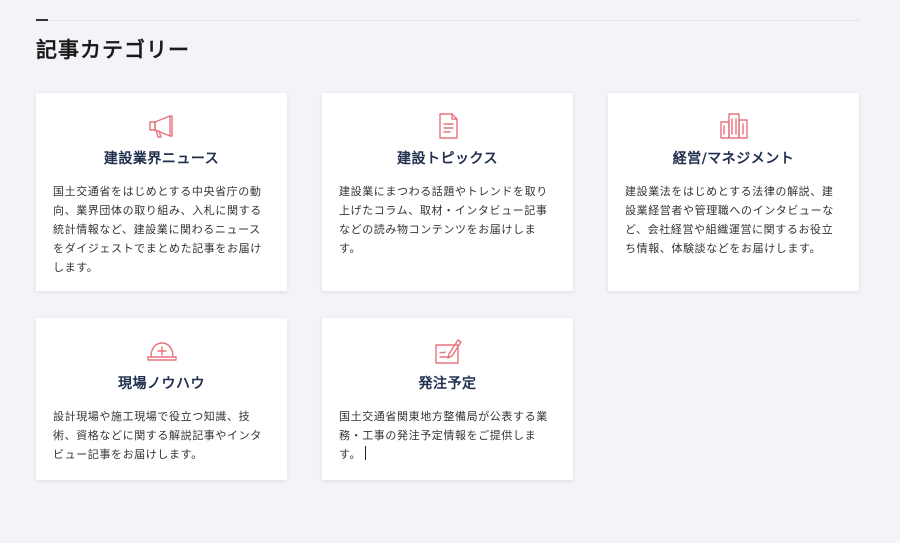  I want to click on card-title: 経営/マネジメント, so click(733, 159).